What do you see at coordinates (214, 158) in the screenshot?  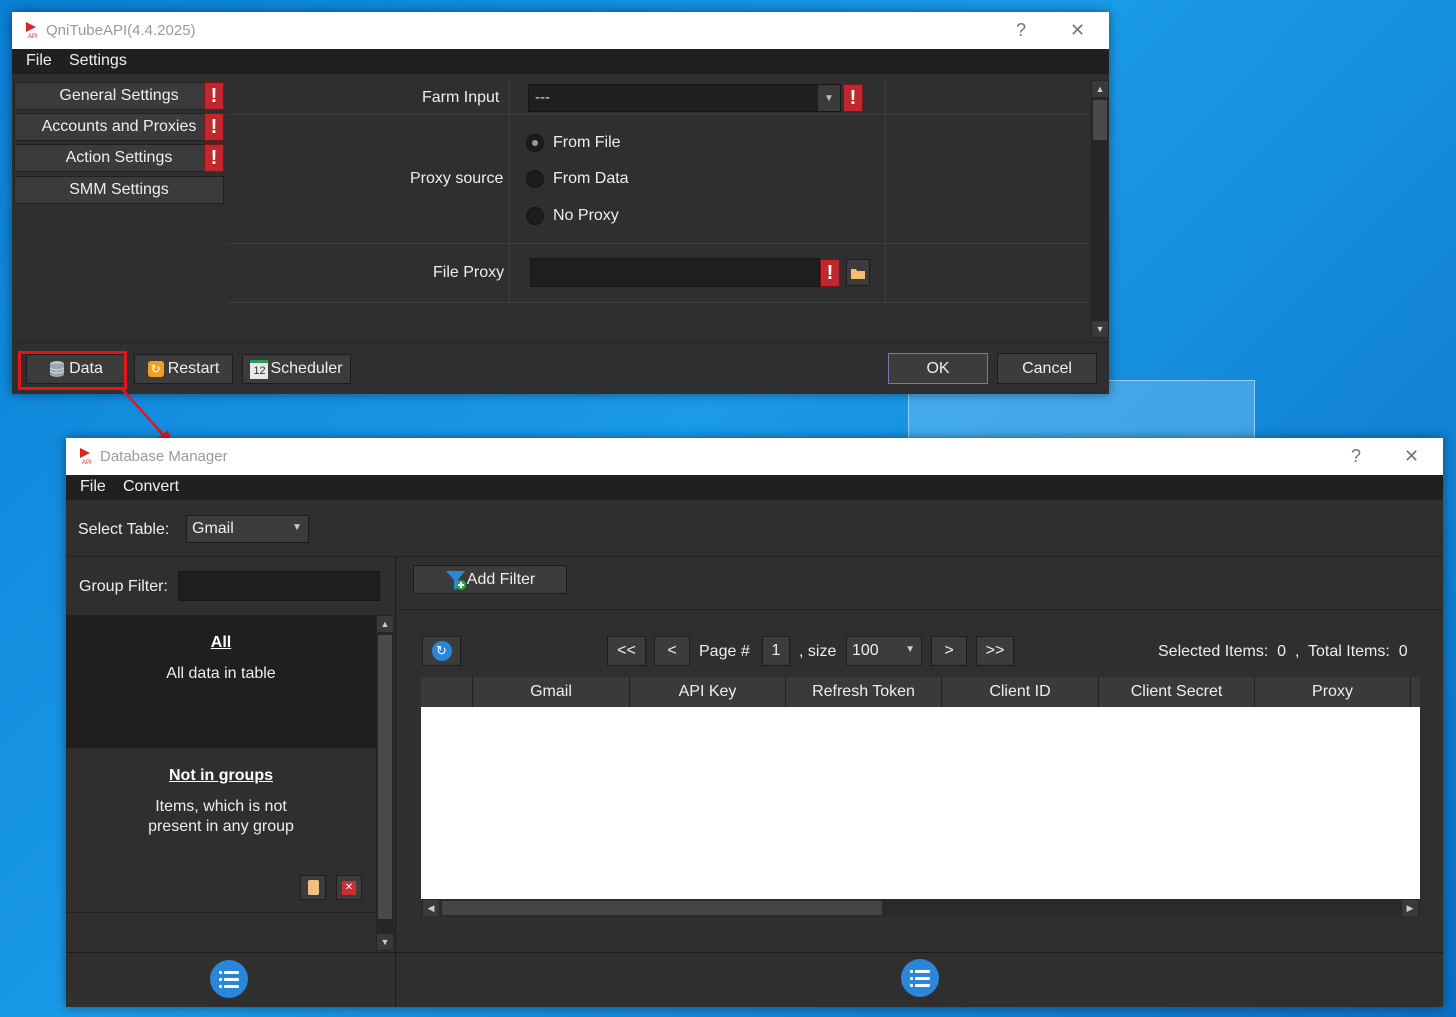 I see `action-warning-icon: !` at bounding box center [214, 158].